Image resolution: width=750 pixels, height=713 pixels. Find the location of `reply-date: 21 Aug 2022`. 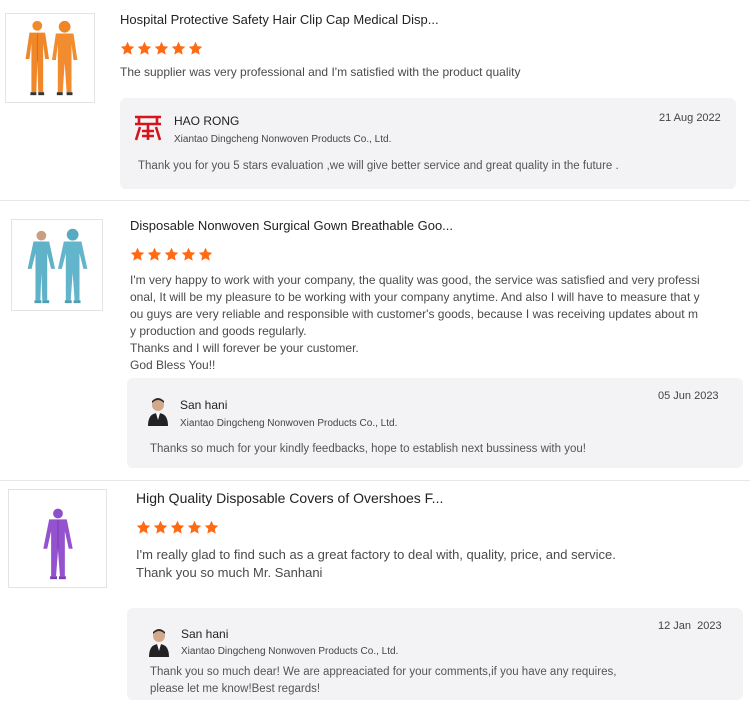

reply-date: 21 Aug 2022 is located at coordinates (690, 118).